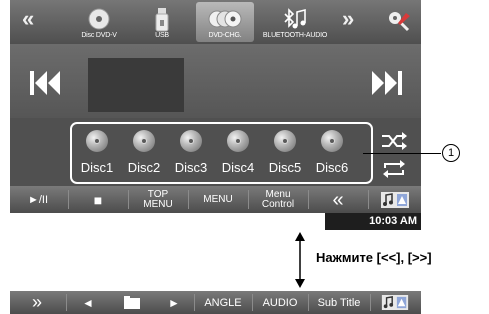 The width and height of the screenshot is (489, 314). I want to click on subtitle-button: Sub Title, so click(339, 302).